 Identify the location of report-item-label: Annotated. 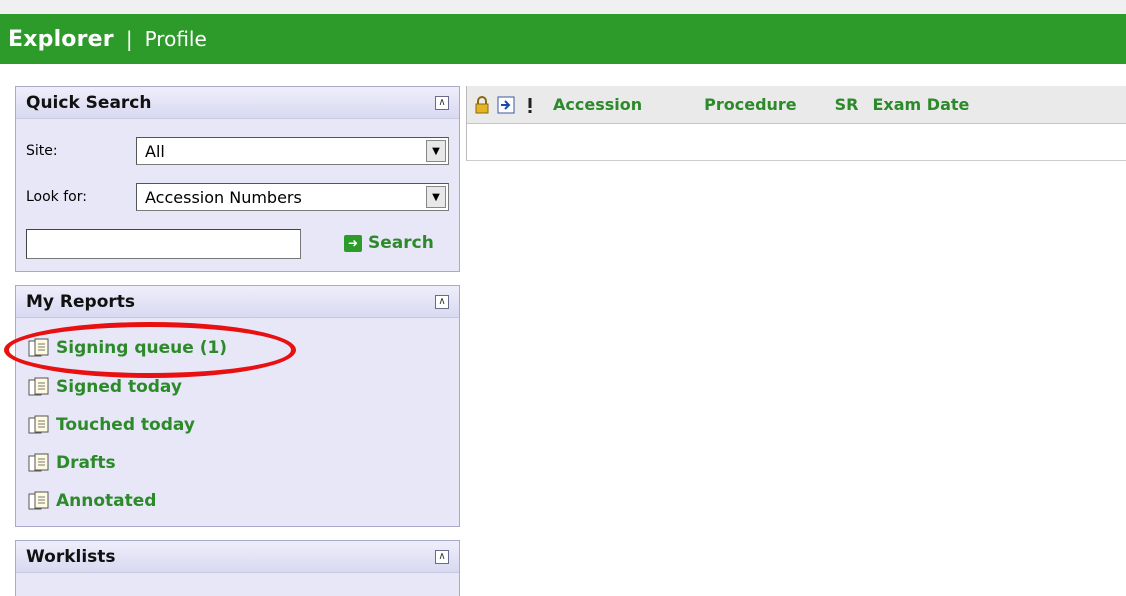
(106, 501).